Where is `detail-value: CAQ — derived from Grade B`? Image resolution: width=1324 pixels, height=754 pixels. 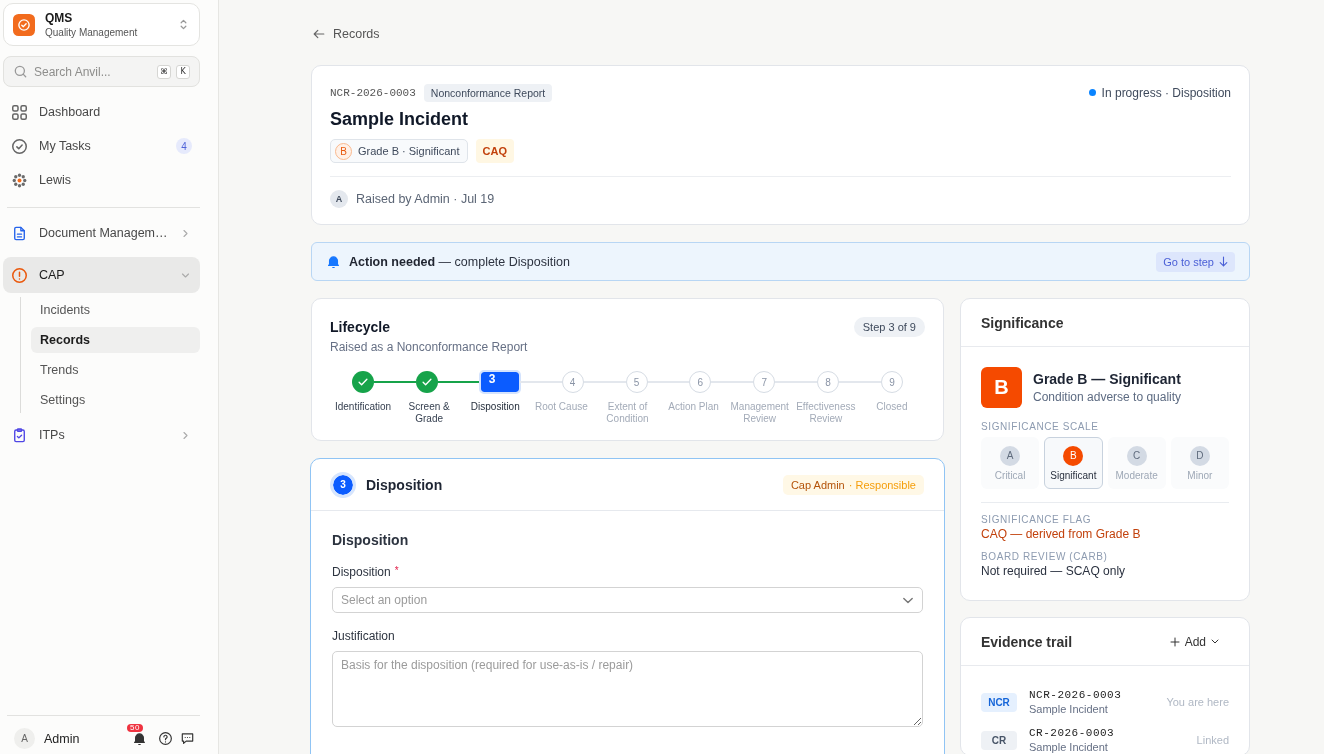 detail-value: CAQ — derived from Grade B is located at coordinates (1061, 534).